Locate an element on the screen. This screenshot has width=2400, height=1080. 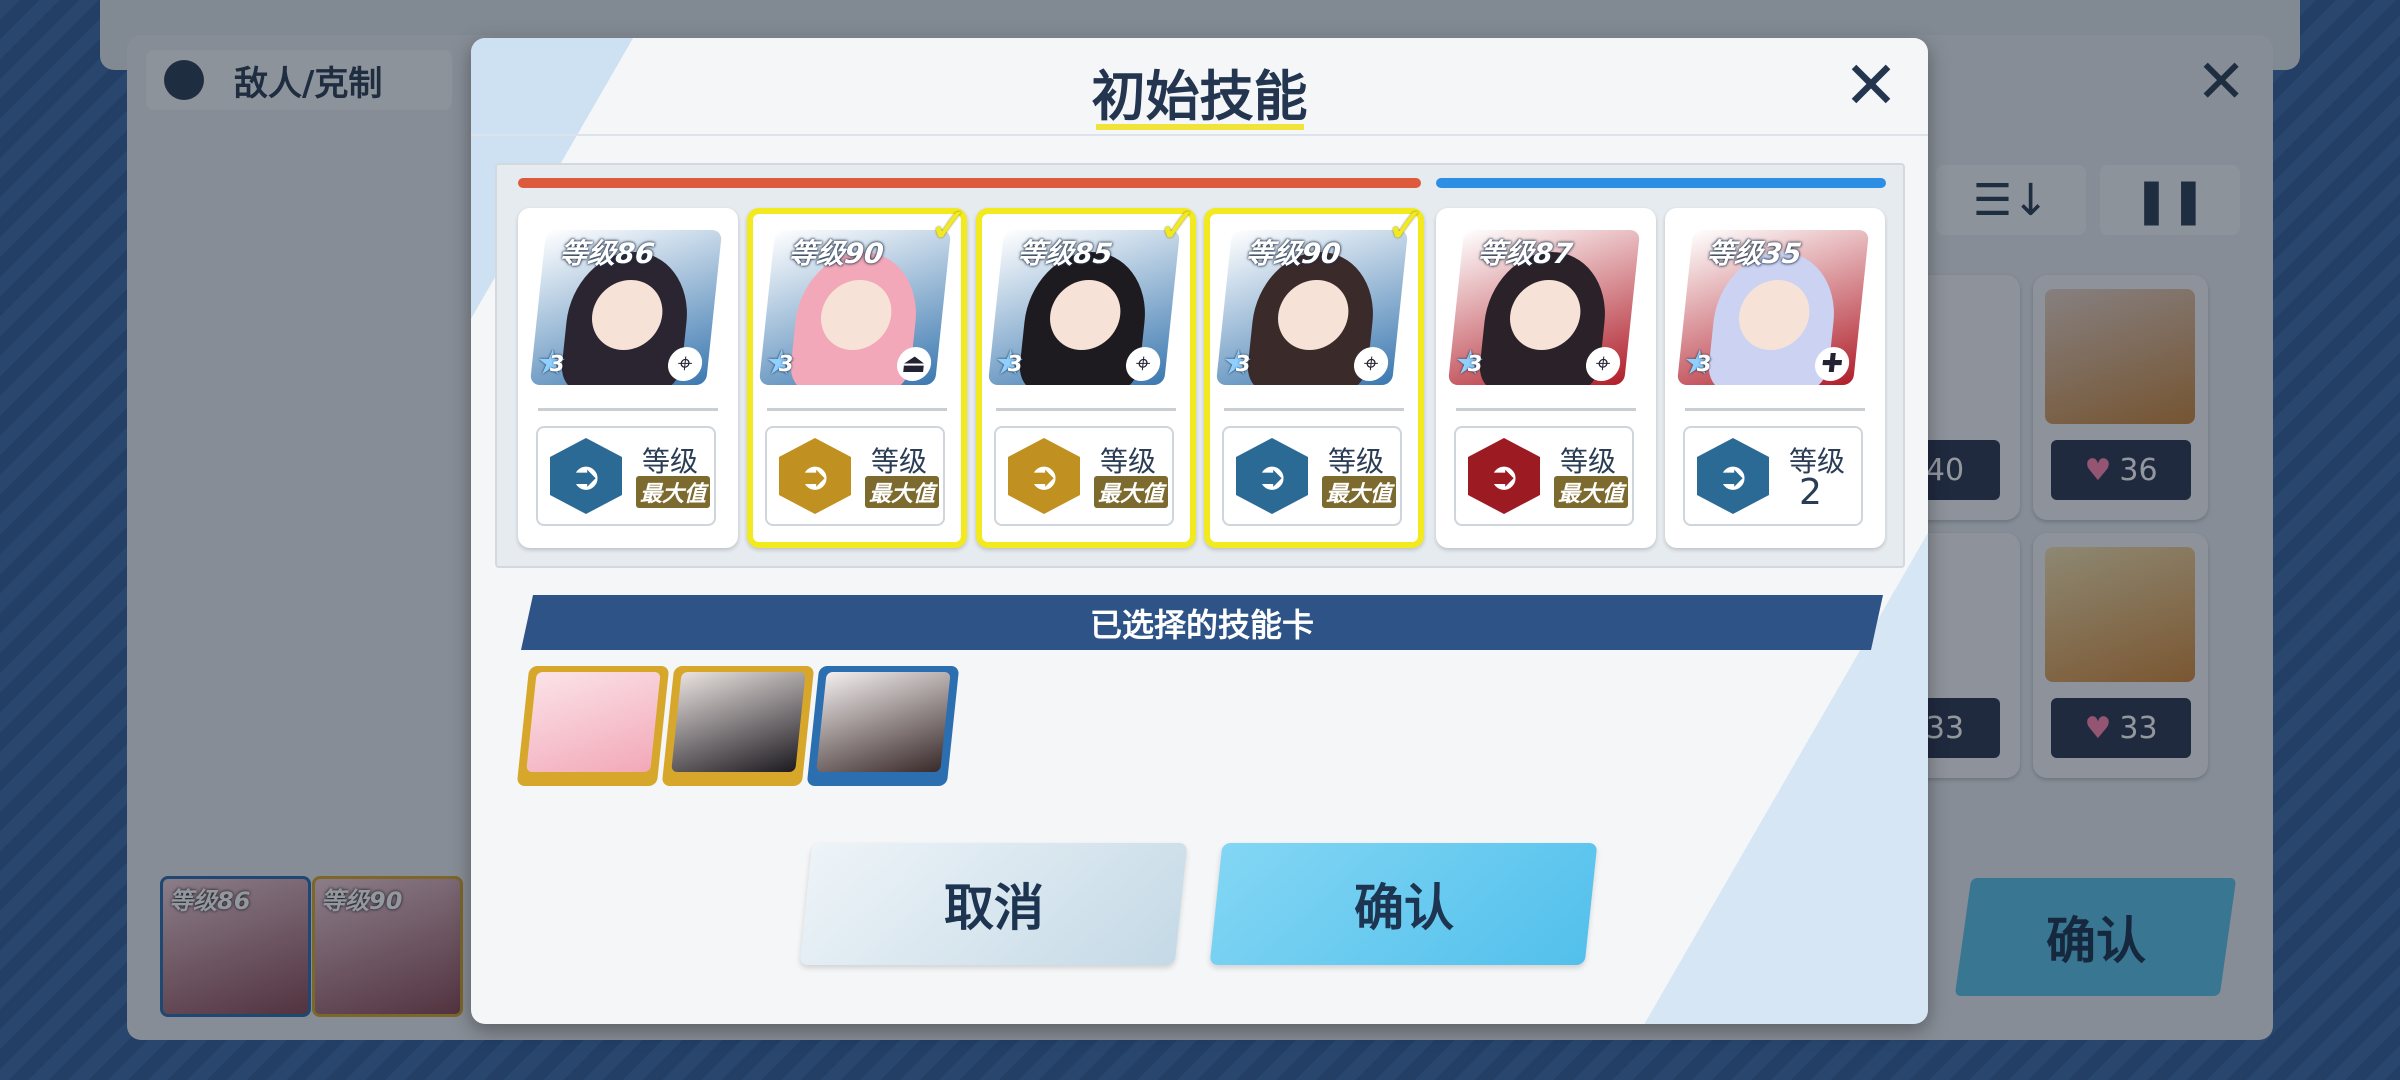
character-card: 等级85 ★ 3 ⌖ ➲ 等级 最大值 ✓ is located at coordinates (1087, 373).